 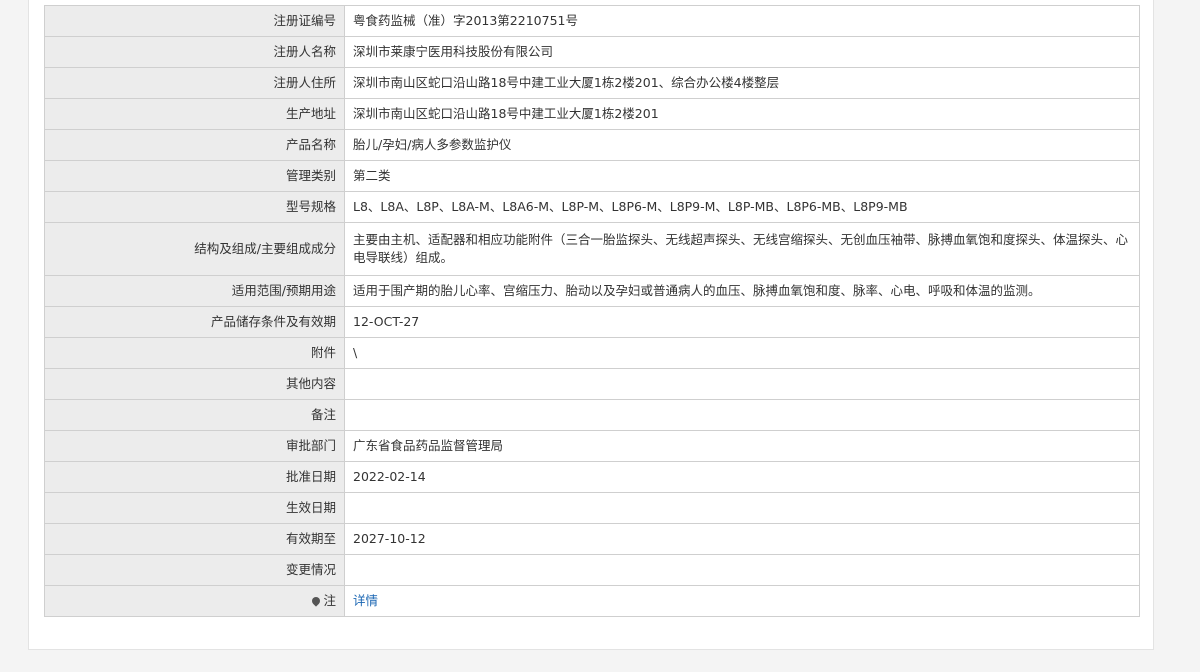 I want to click on table-row: 生效日期, so click(x=592, y=508).